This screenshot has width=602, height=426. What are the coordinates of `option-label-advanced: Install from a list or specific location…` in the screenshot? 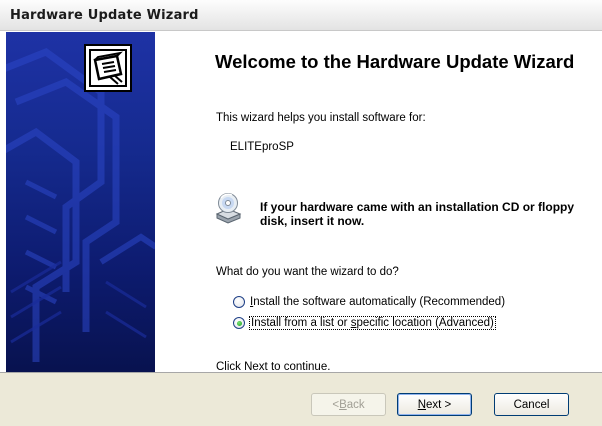 It's located at (372, 323).